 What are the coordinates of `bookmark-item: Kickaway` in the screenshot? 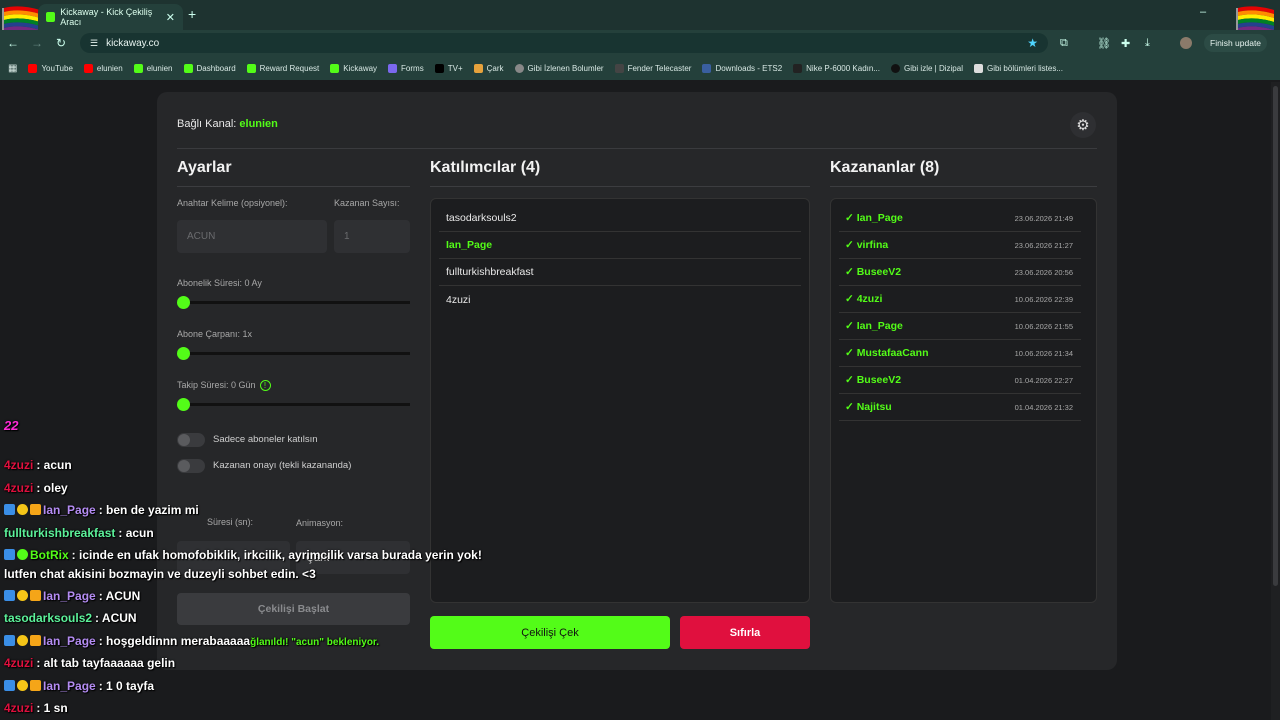 It's located at (353, 68).